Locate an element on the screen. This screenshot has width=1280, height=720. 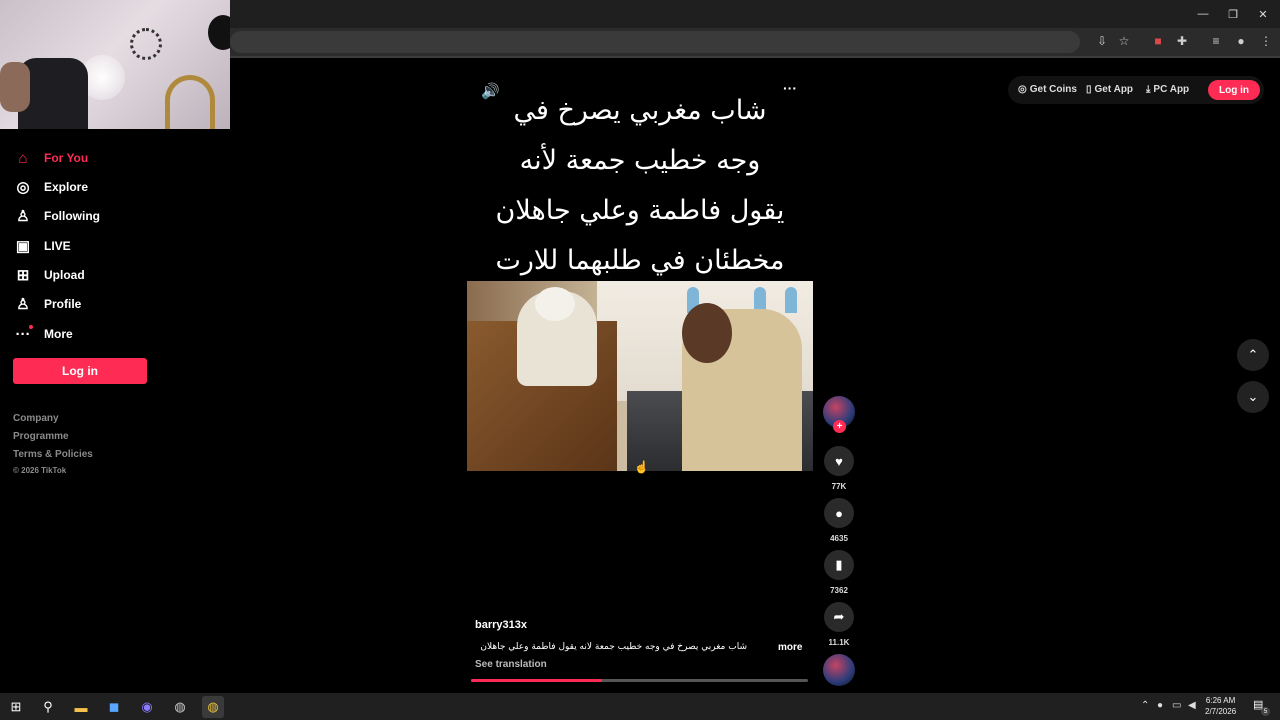
sidebar-item-more: ··· More is located at coordinates (43, 334).